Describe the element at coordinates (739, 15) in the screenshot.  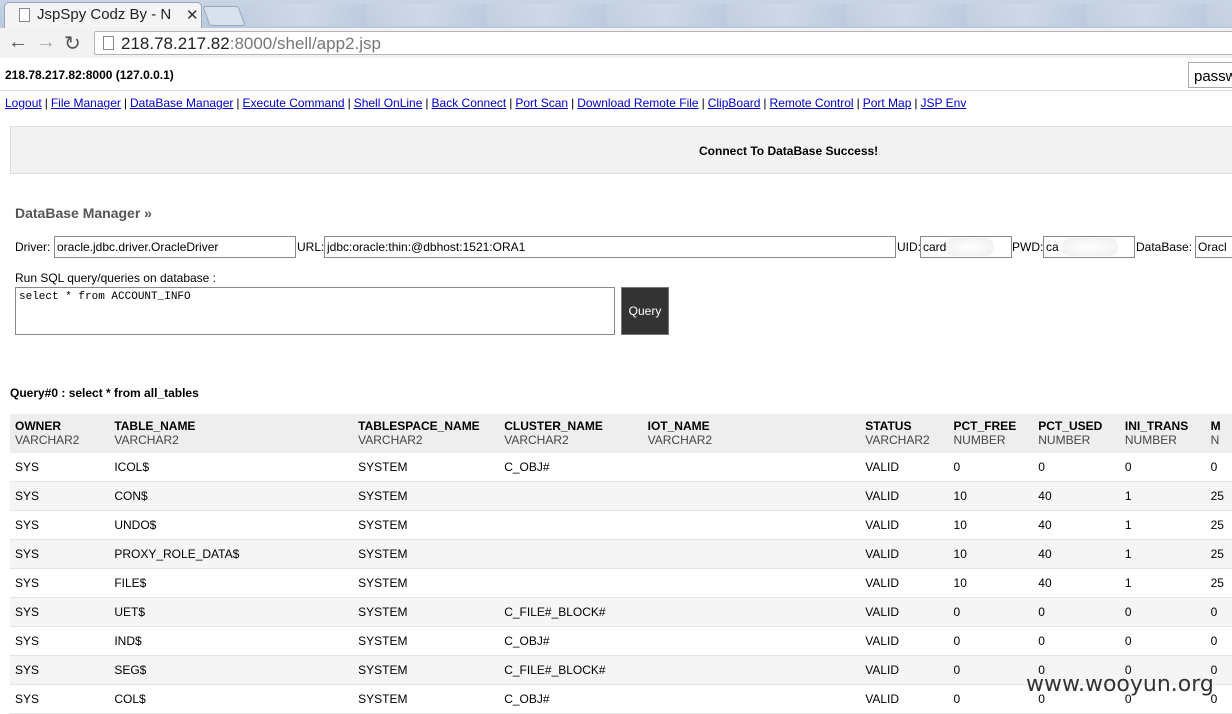
I see `other-tabs` at that location.